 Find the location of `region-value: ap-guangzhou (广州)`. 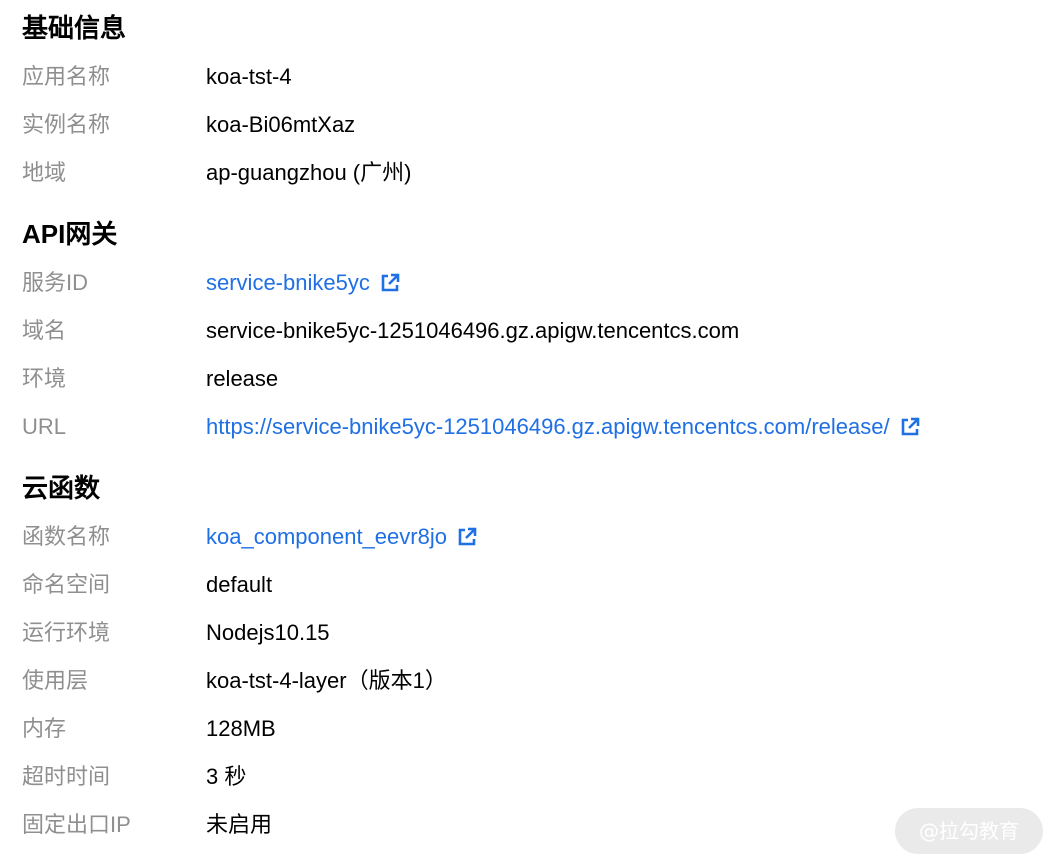

region-value: ap-guangzhou (广州) is located at coordinates (309, 172).